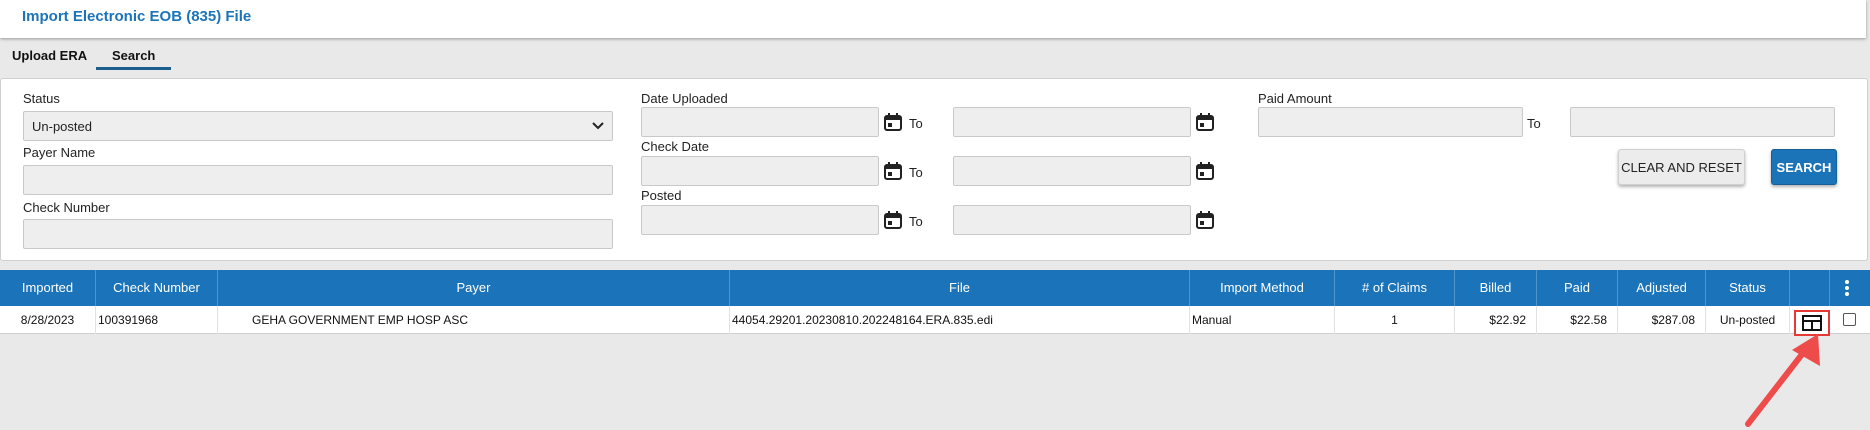 The width and height of the screenshot is (1870, 430). I want to click on cell-adjusted: $287.08, so click(1662, 320).